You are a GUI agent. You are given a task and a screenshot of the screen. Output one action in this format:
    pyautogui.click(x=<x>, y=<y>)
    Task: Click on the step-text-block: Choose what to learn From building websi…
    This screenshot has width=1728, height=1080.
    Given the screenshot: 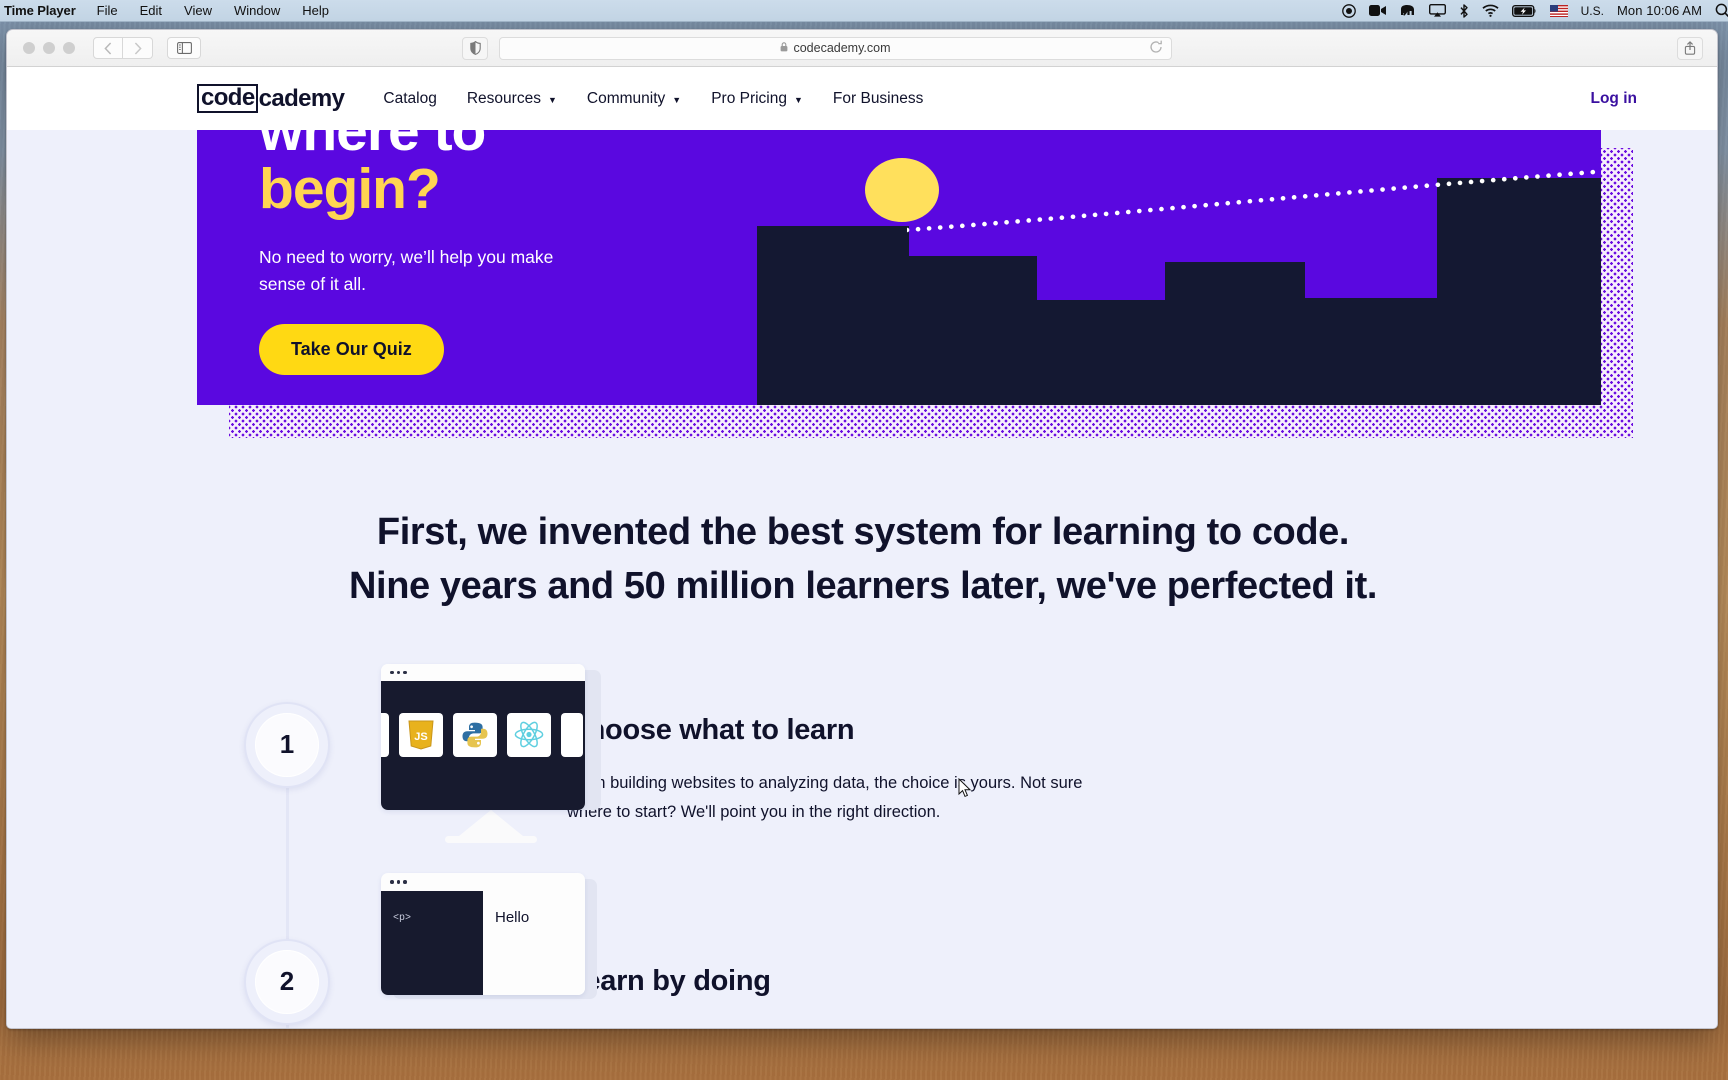 What is the action you would take?
    pyautogui.click(x=827, y=754)
    